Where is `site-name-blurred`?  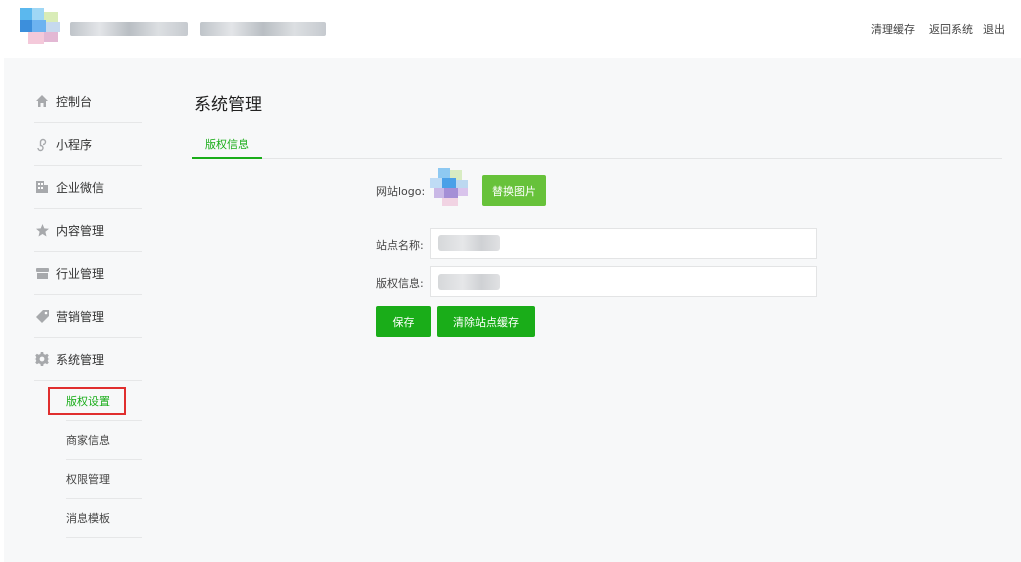
site-name-blurred is located at coordinates (129, 29).